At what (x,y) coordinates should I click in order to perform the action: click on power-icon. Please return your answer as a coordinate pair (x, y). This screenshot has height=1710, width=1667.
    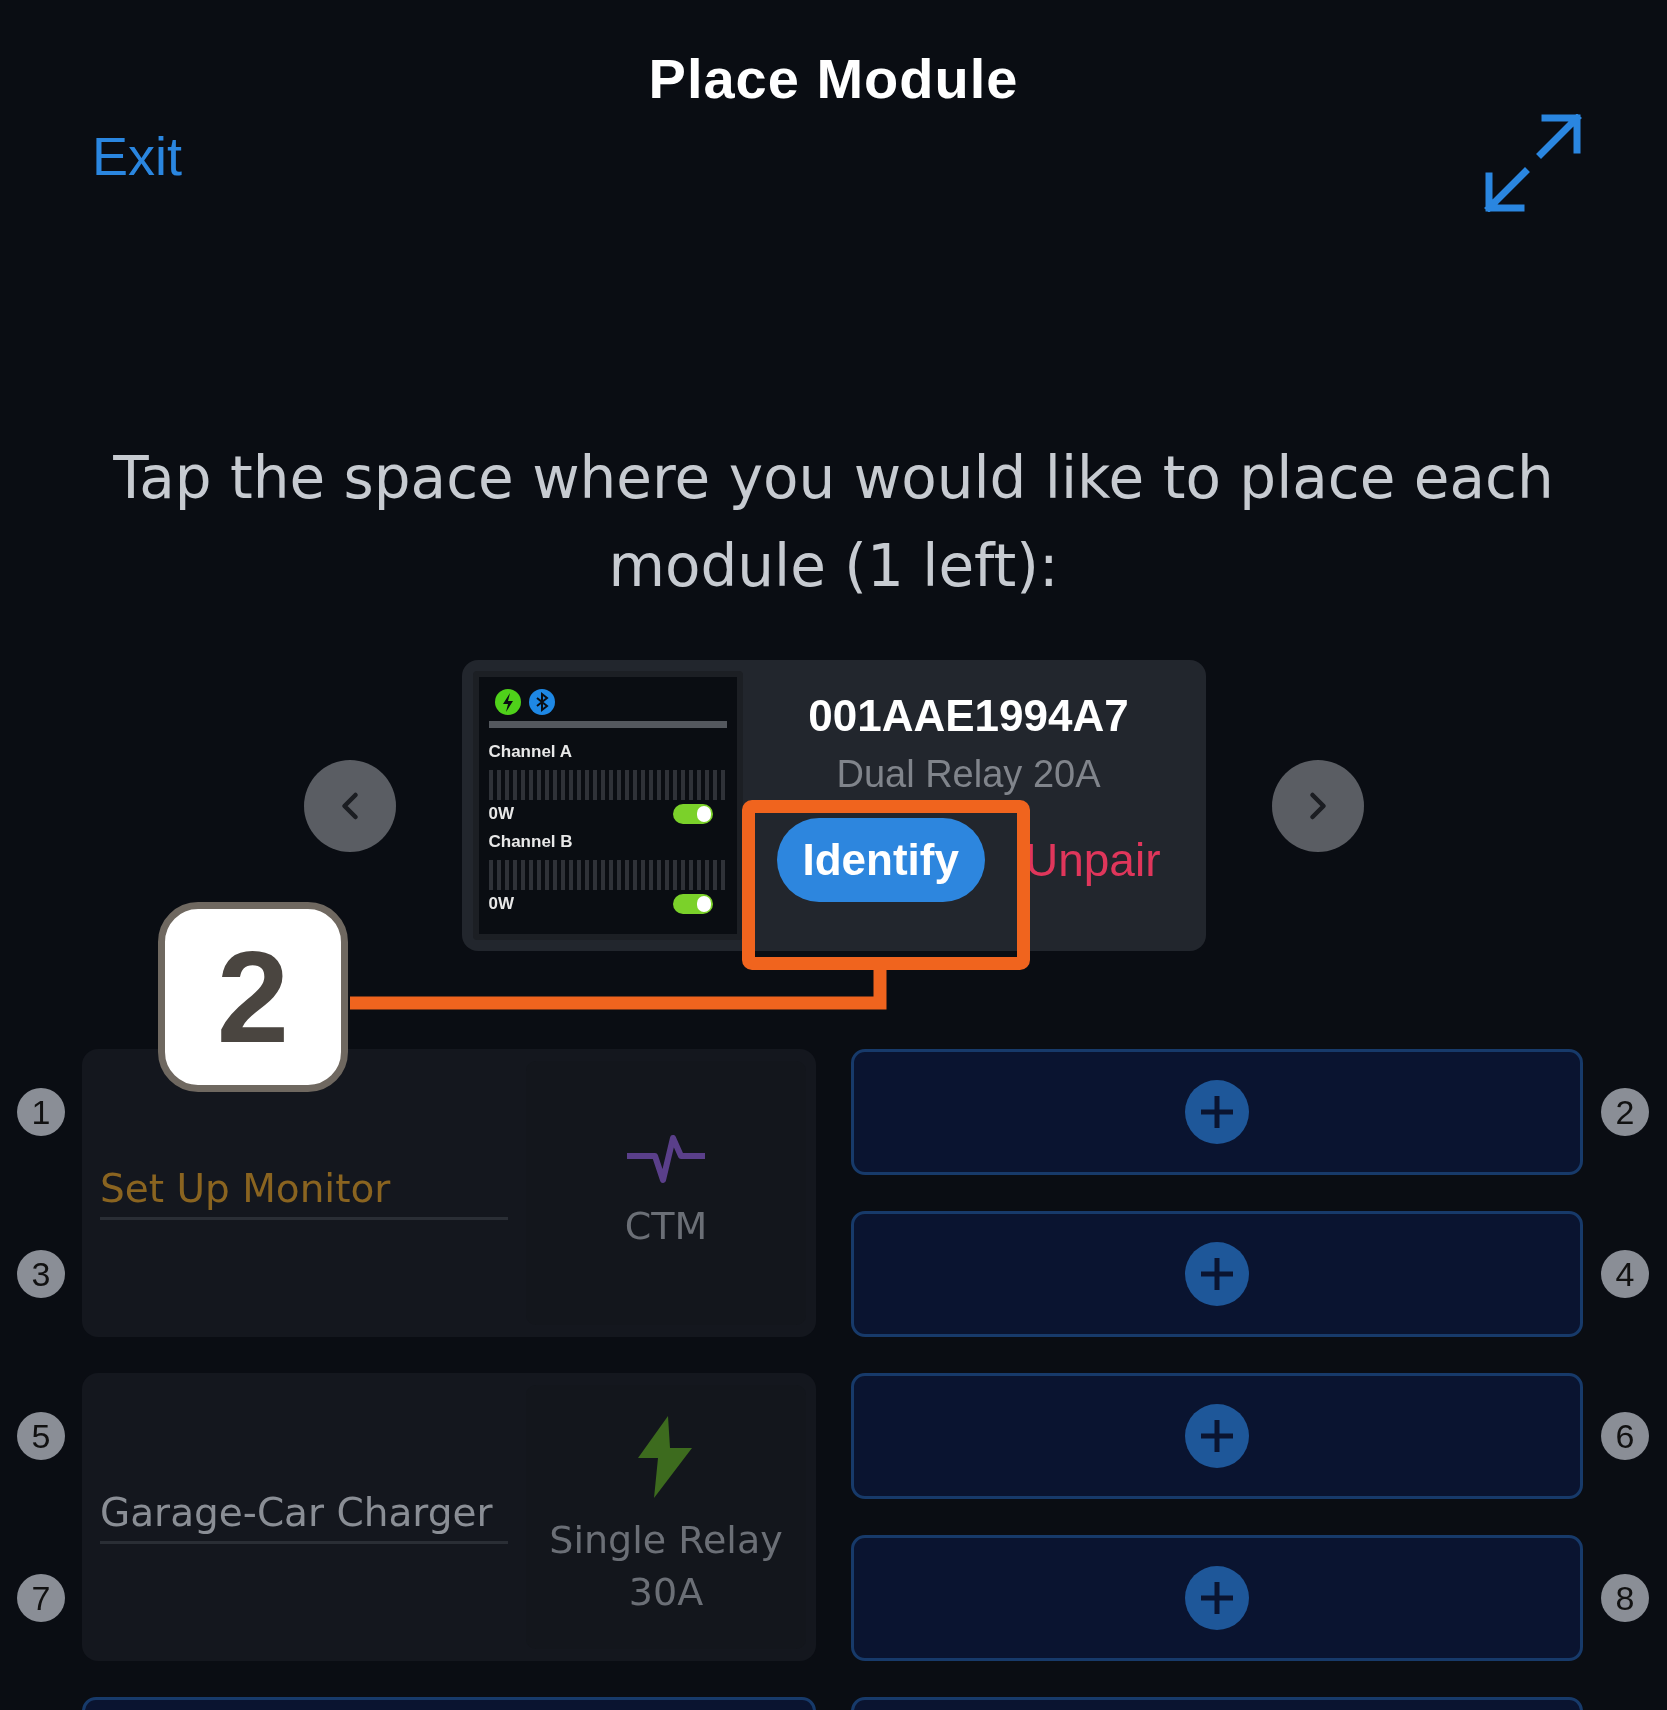
    Looking at the image, I should click on (507, 702).